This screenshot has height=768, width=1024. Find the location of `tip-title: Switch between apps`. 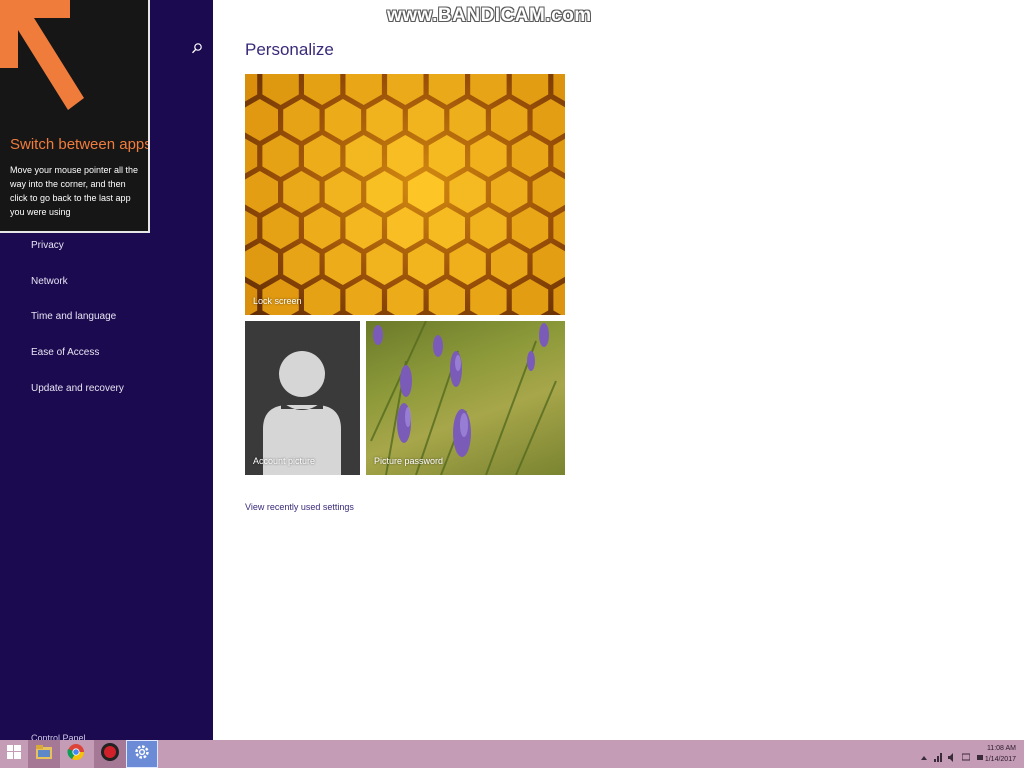

tip-title: Switch between apps is located at coordinates (80, 144).